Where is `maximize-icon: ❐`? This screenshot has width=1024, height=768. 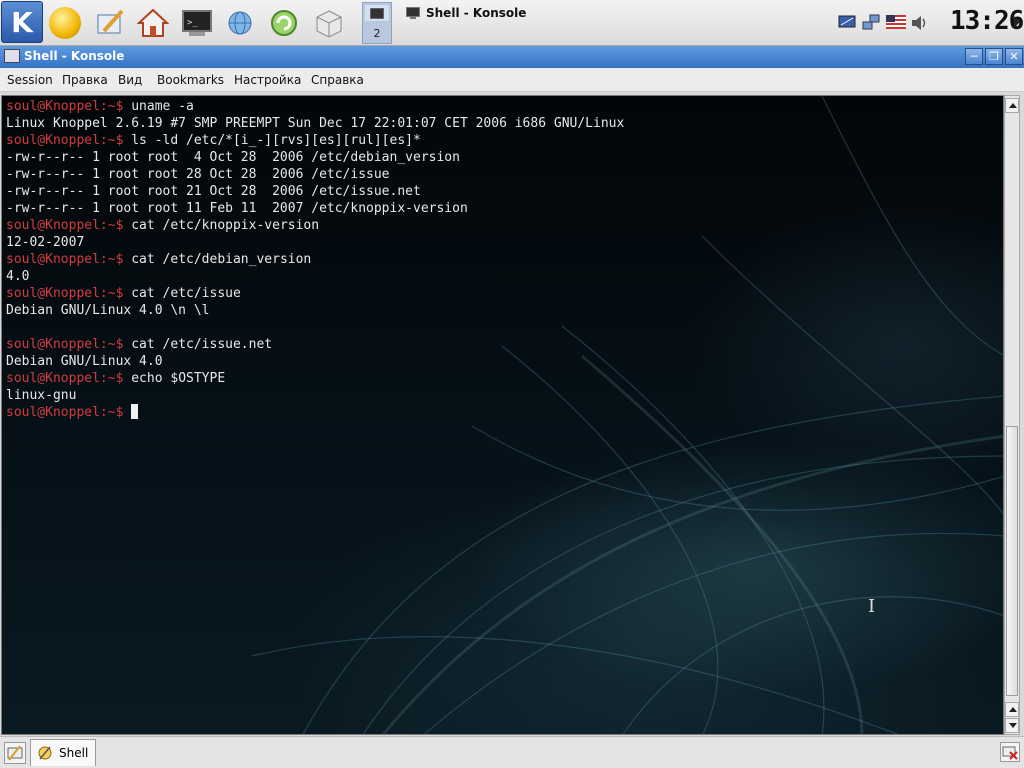
maximize-icon: ❐ is located at coordinates (994, 56).